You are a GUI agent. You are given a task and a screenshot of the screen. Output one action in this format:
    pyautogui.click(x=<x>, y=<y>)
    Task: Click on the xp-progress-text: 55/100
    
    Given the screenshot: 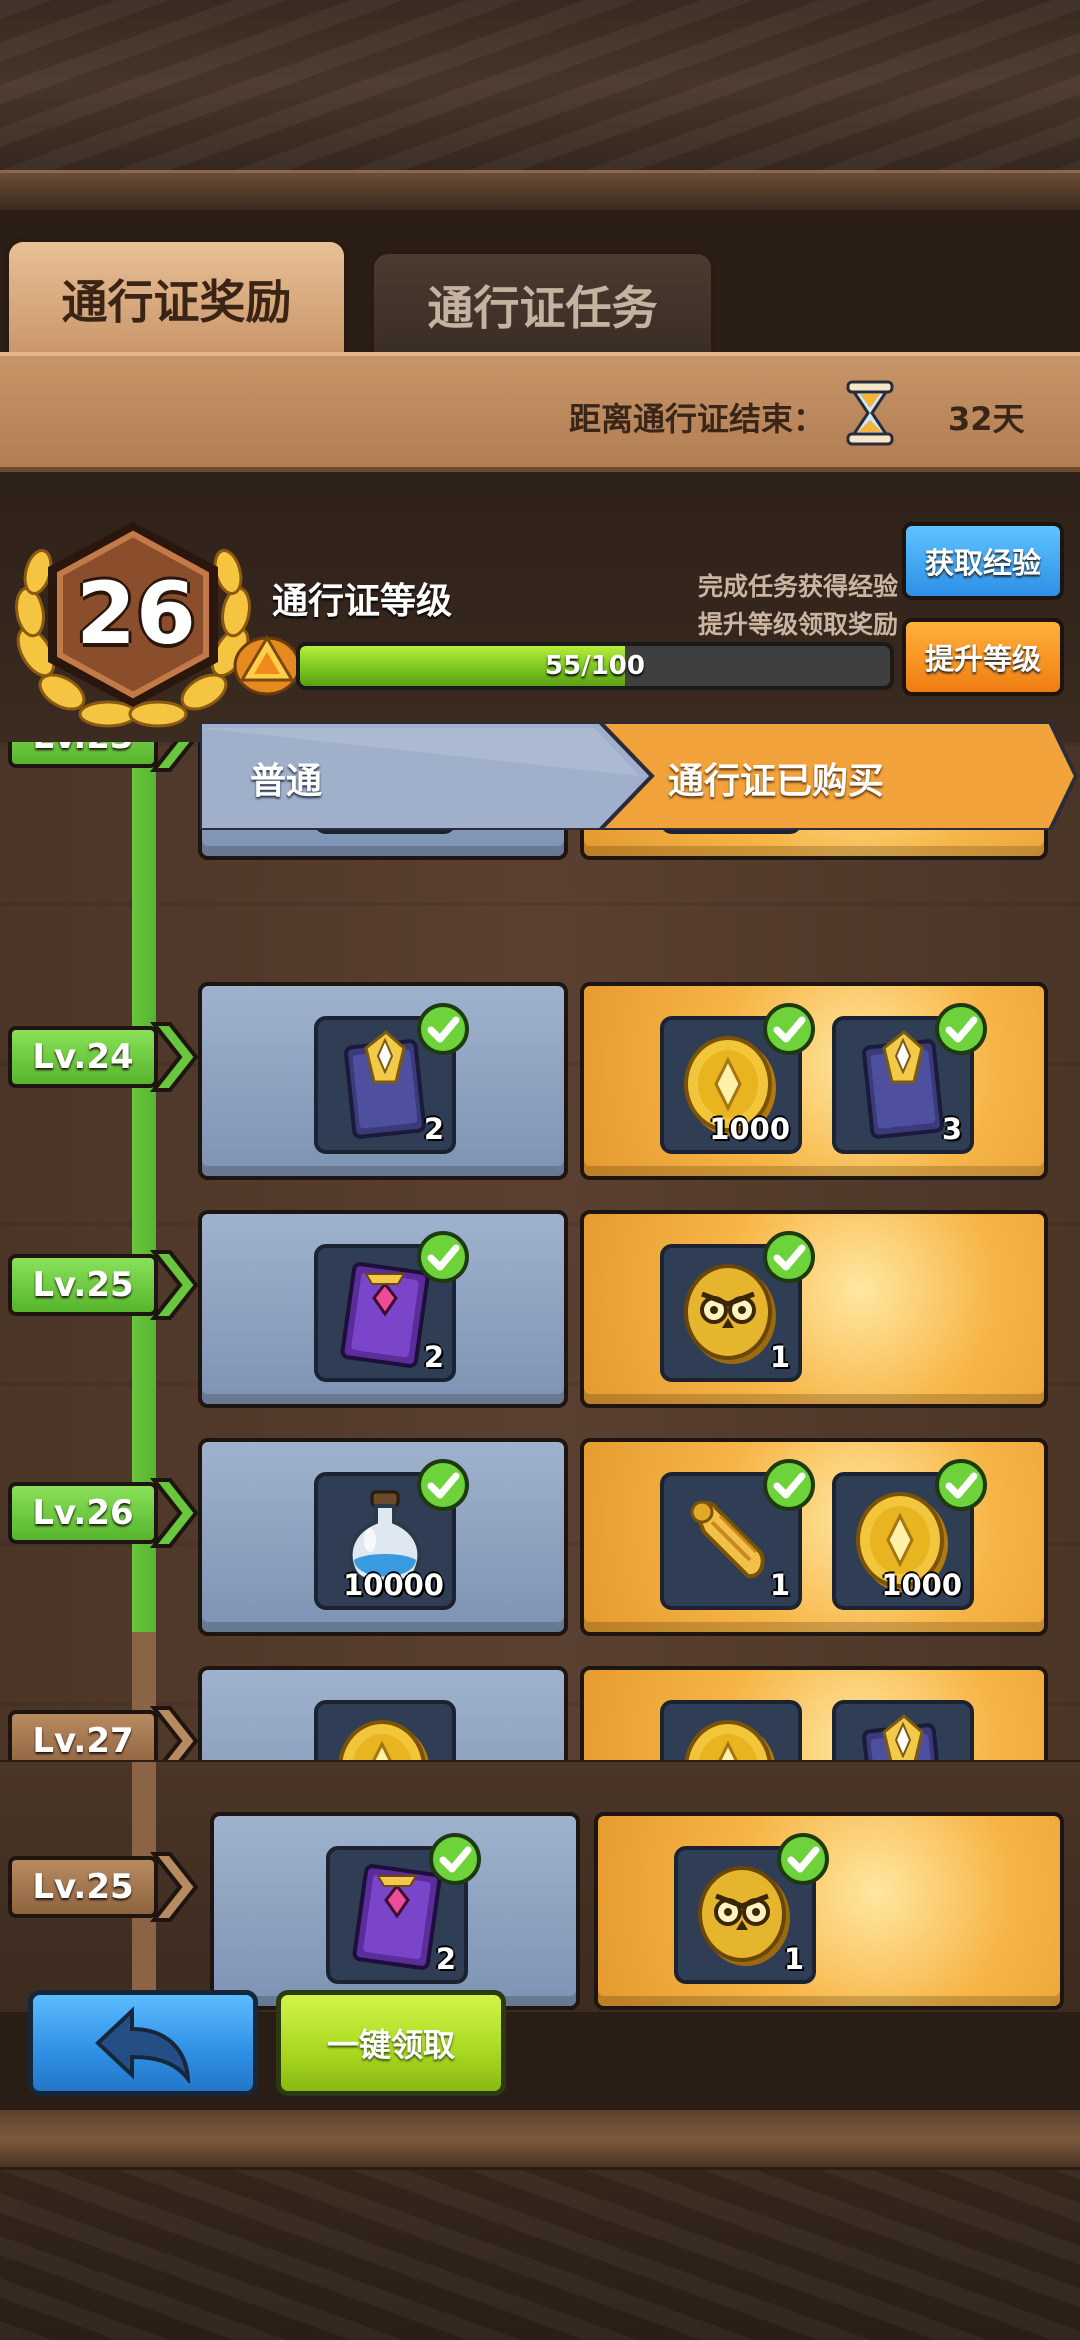 What is the action you would take?
    pyautogui.click(x=595, y=666)
    